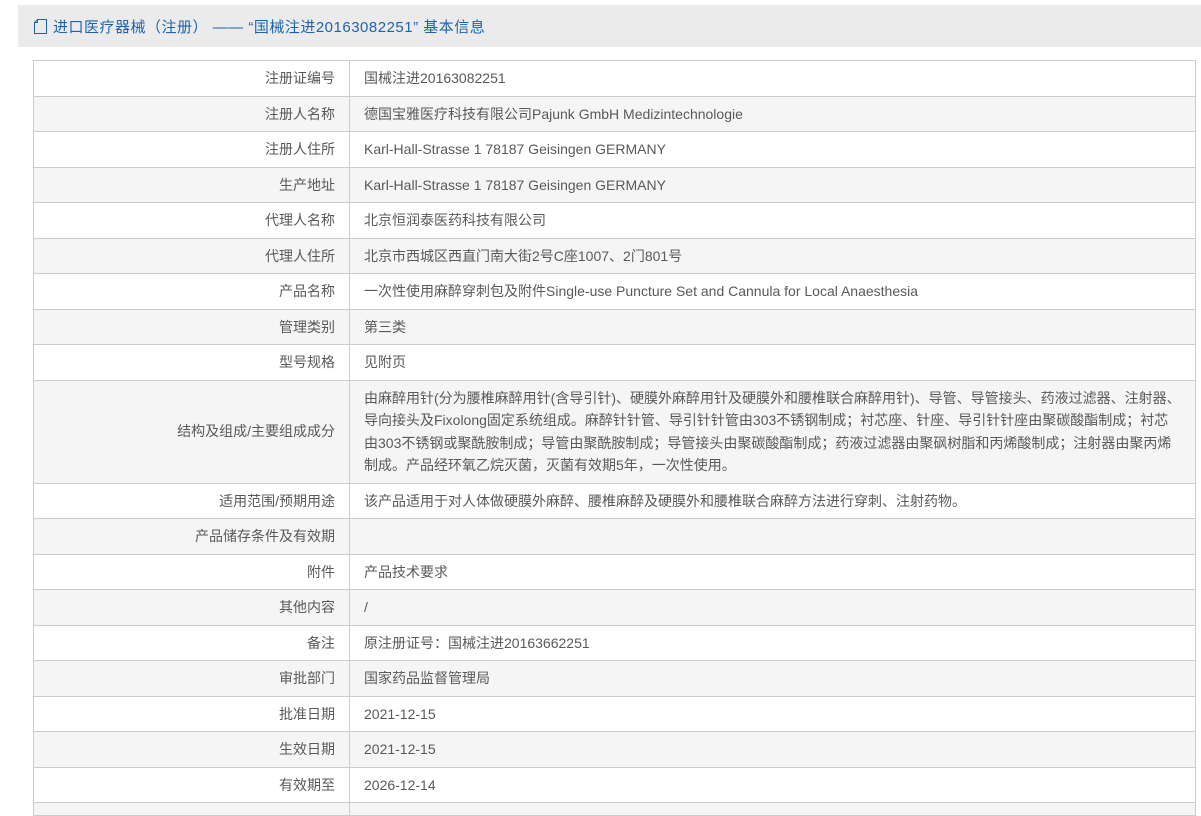 This screenshot has height=816, width=1201. I want to click on table-row: 生效日期 2021-12-15, so click(614, 749).